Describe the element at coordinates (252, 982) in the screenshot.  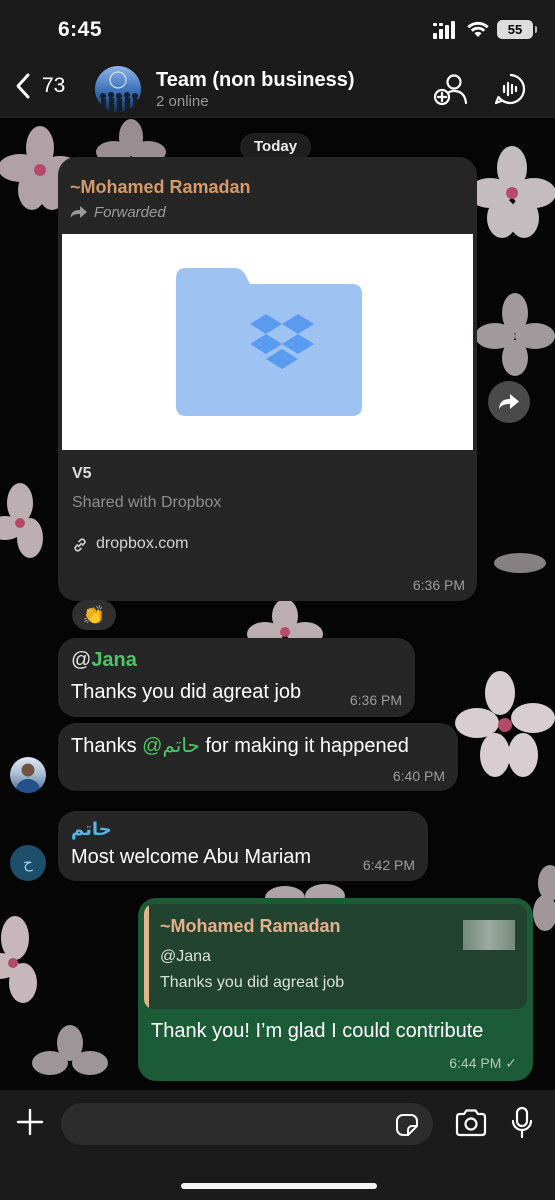
I see `reply-text: Thanks you did agreat job` at that location.